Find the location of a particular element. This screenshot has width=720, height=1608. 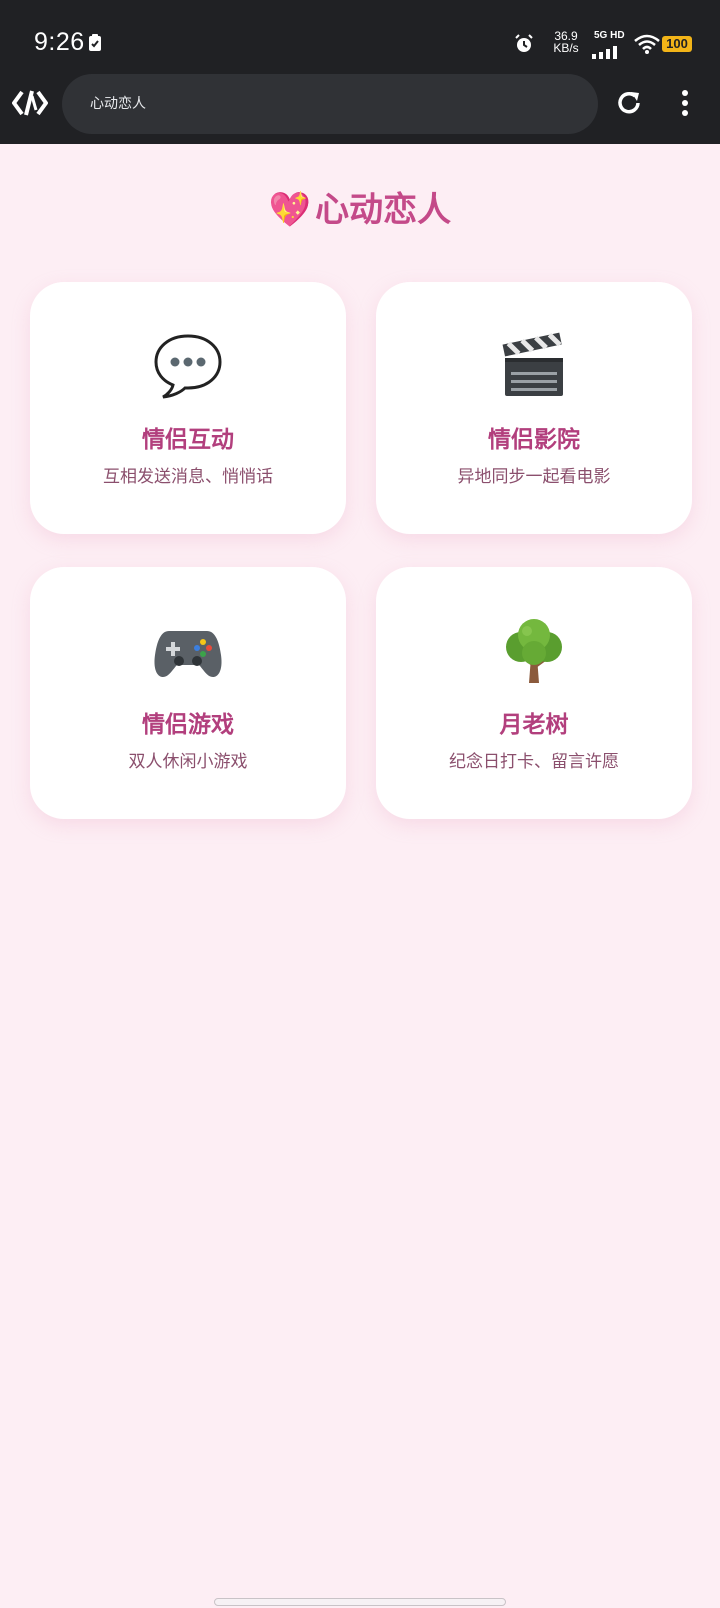

network-speed-unit: KB/s is located at coordinates (566, 48).